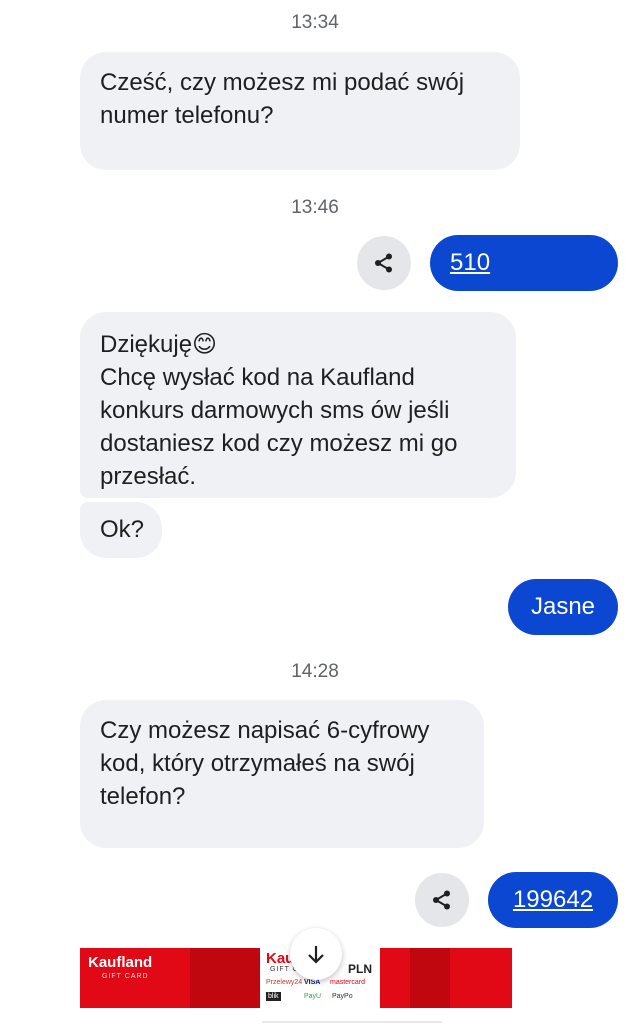 Image resolution: width=630 pixels, height=1024 pixels. I want to click on payment-logo: PayPo, so click(342, 996).